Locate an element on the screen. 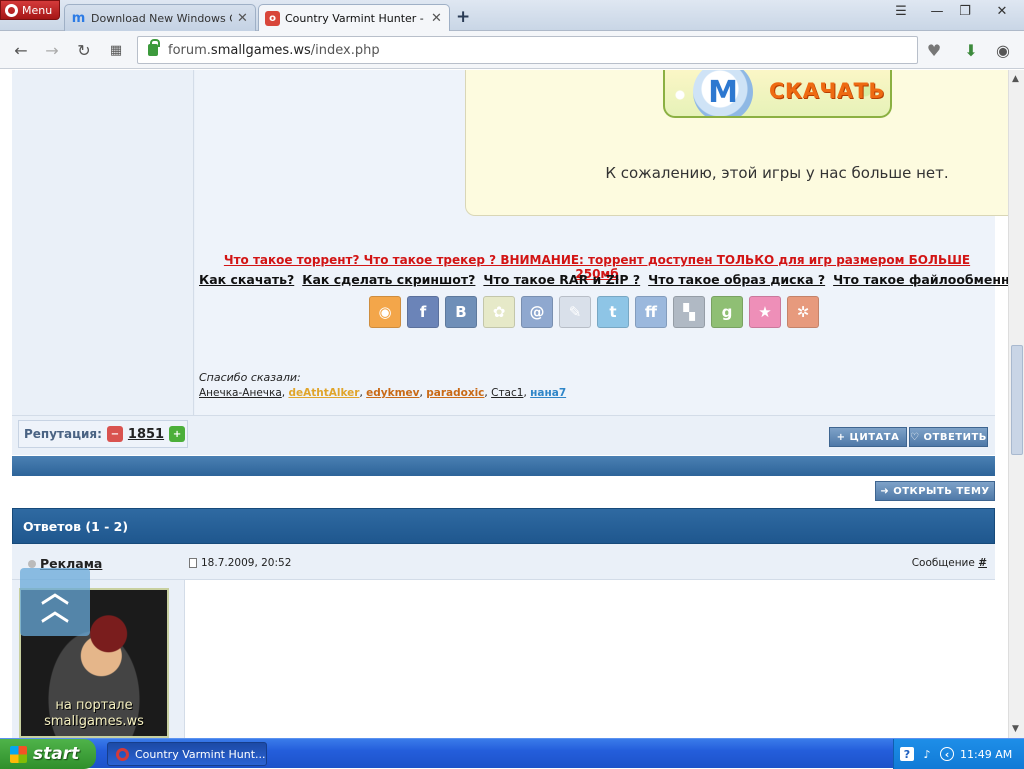 This screenshot has width=1024, height=769. address-text: forum.smallgames.ws/index.php is located at coordinates (274, 50).